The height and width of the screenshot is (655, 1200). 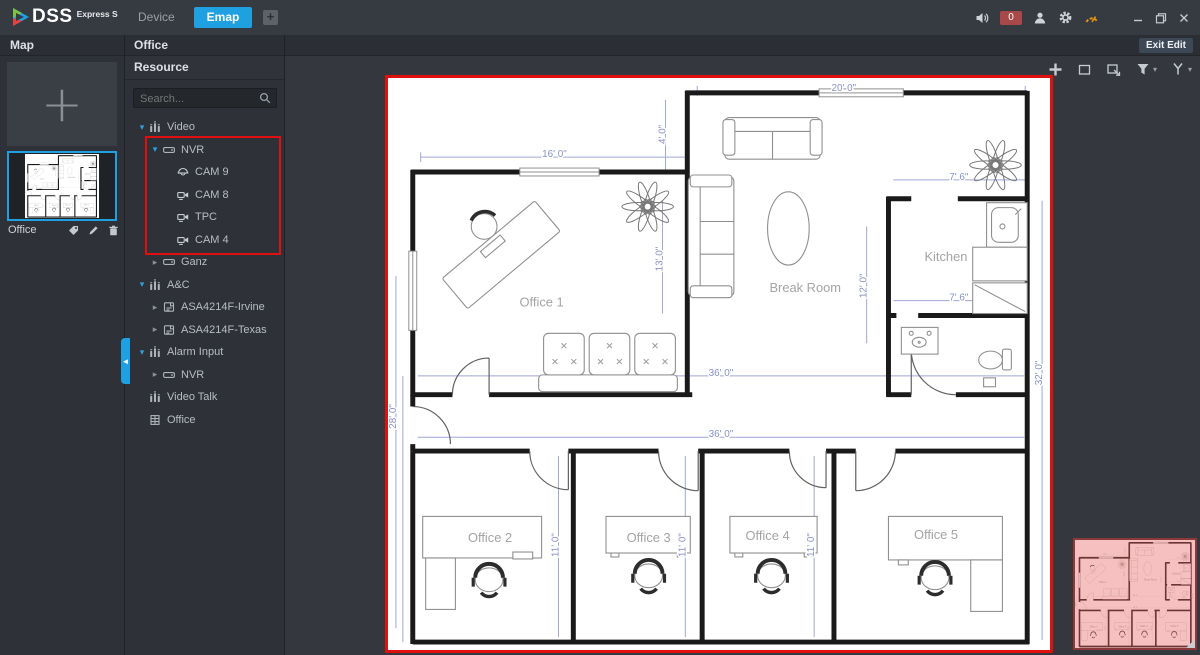 I want to click on title-bar: DSS Express S Device Emap + 0, so click(x=600, y=17).